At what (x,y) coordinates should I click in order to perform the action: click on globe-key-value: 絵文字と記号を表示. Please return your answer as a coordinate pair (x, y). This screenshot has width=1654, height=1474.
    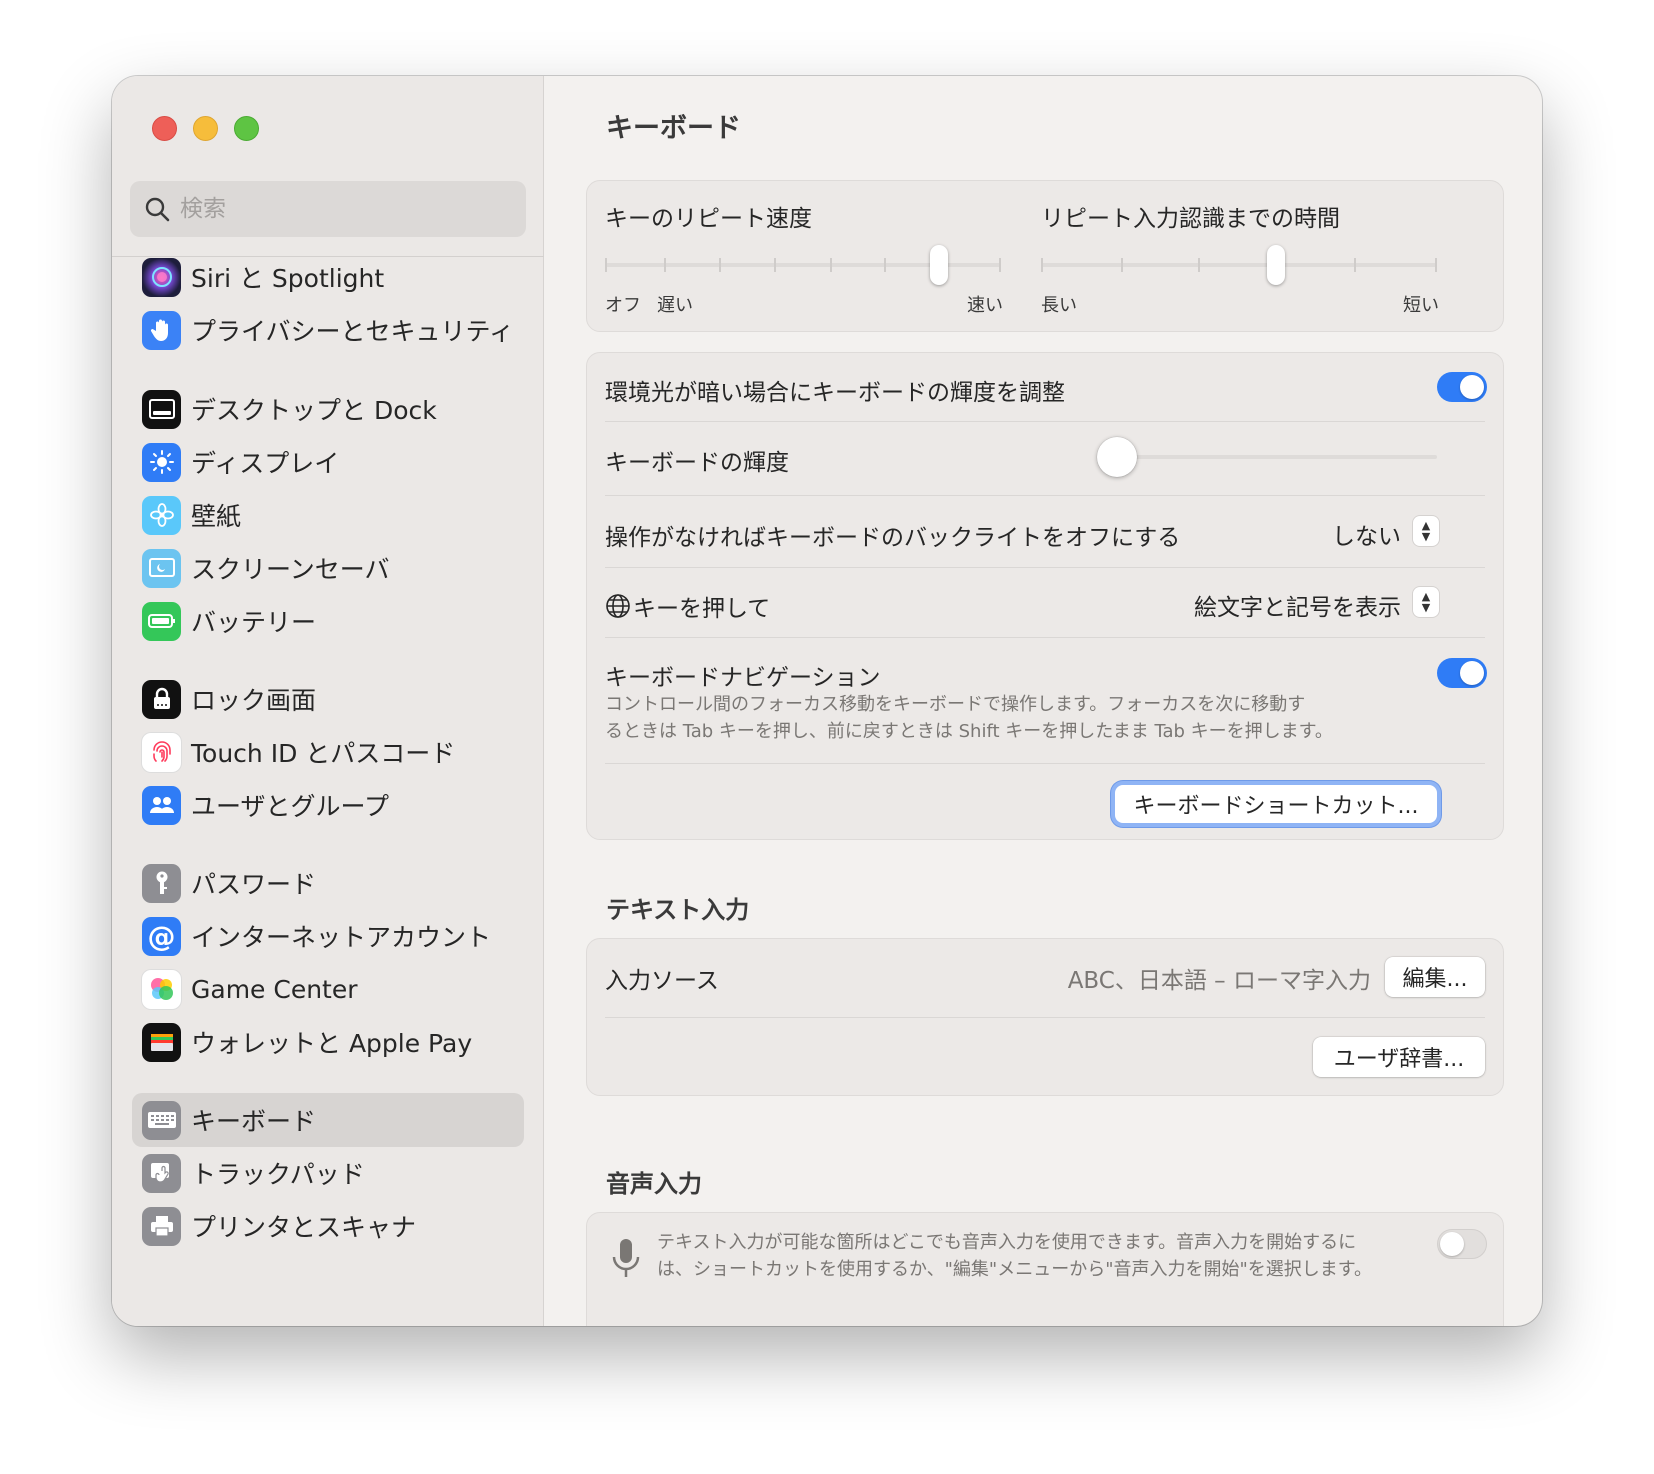
    Looking at the image, I should click on (1297, 608).